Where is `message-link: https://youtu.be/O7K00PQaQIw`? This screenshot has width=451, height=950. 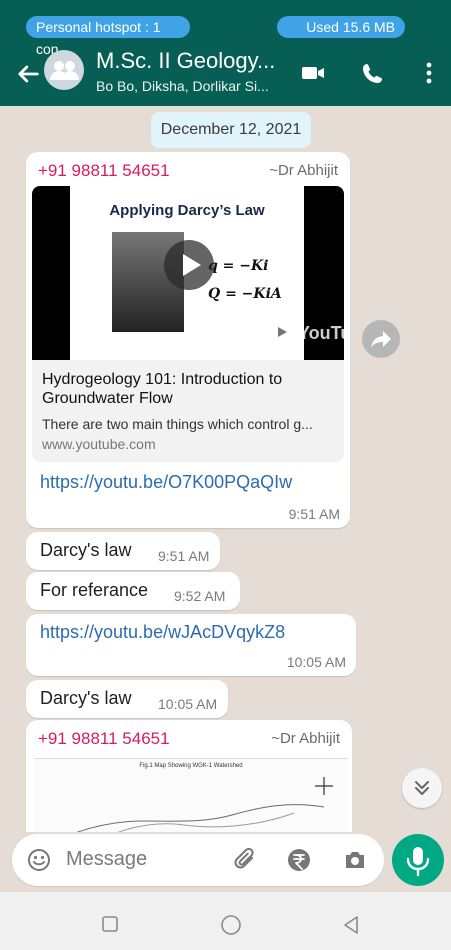 message-link: https://youtu.be/O7K00PQaQIw is located at coordinates (166, 482).